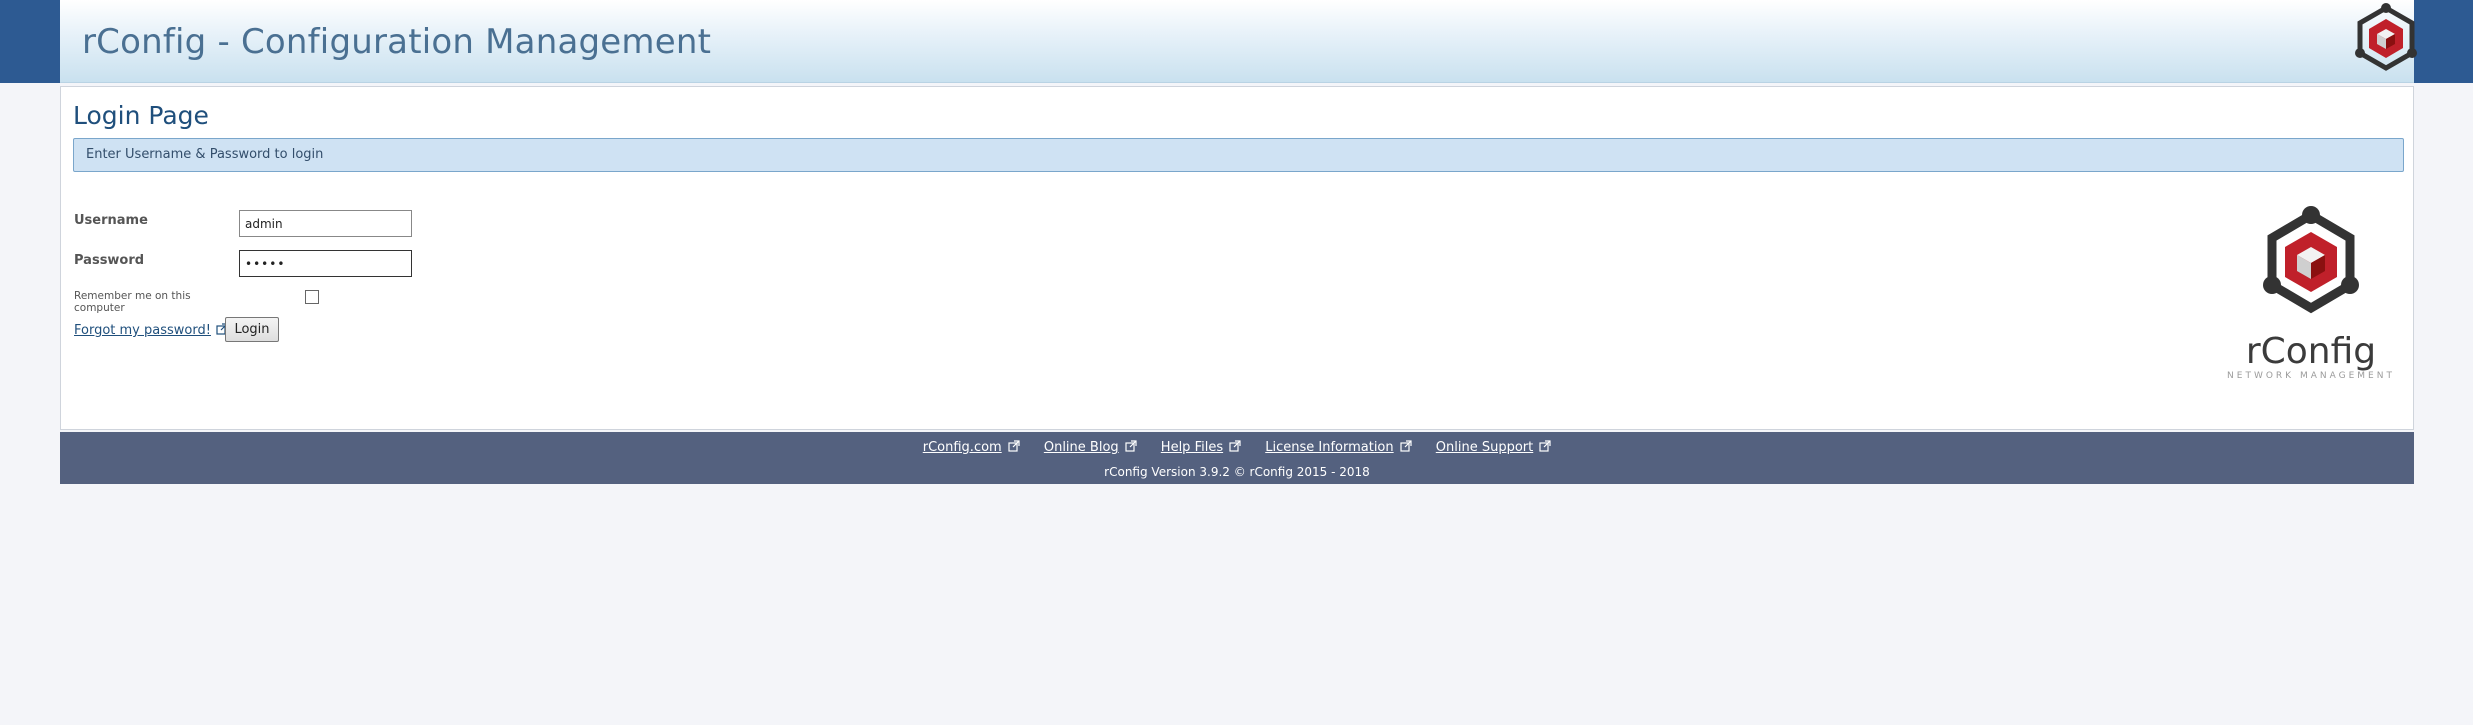 Image resolution: width=2473 pixels, height=725 pixels. What do you see at coordinates (2311, 351) in the screenshot?
I see `brand-name: rConfig` at bounding box center [2311, 351].